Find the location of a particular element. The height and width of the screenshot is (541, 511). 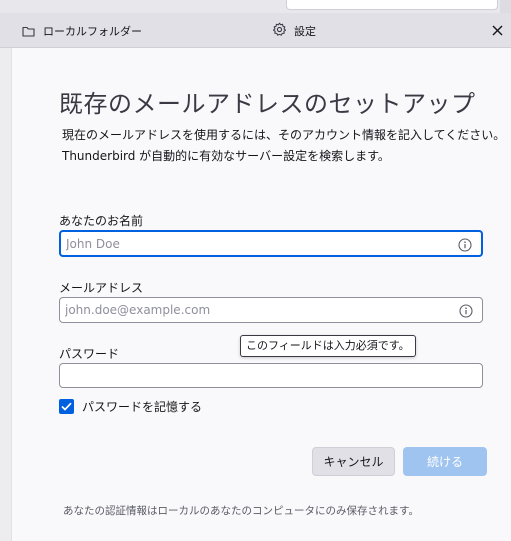

name-field-box is located at coordinates (271, 243).